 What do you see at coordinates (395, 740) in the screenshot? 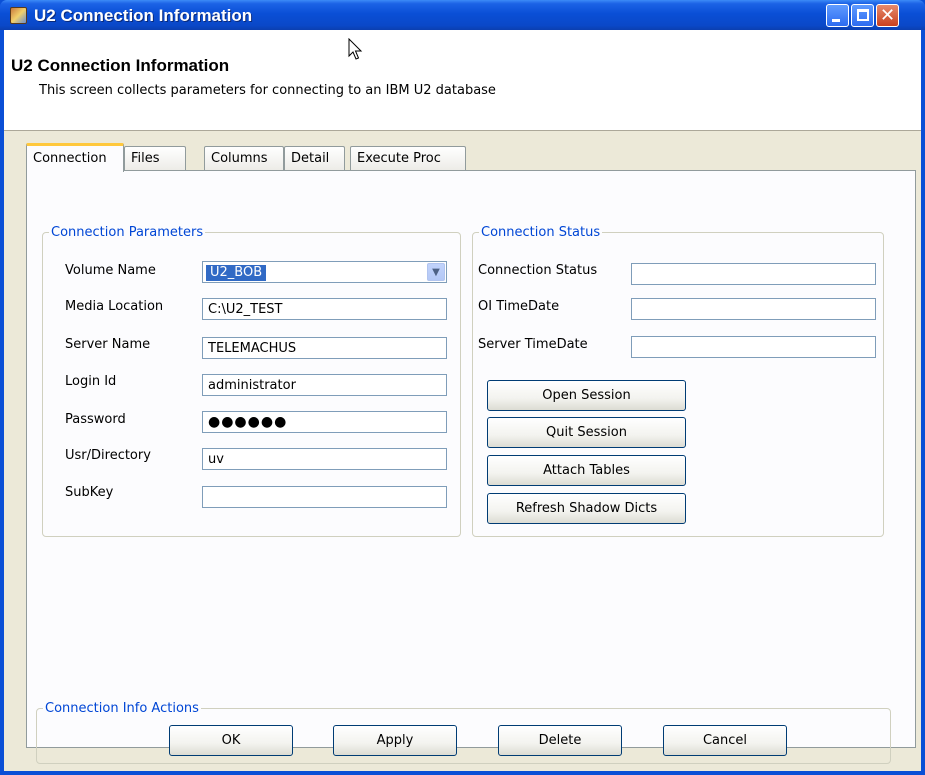
I see `apply-button: Apply` at bounding box center [395, 740].